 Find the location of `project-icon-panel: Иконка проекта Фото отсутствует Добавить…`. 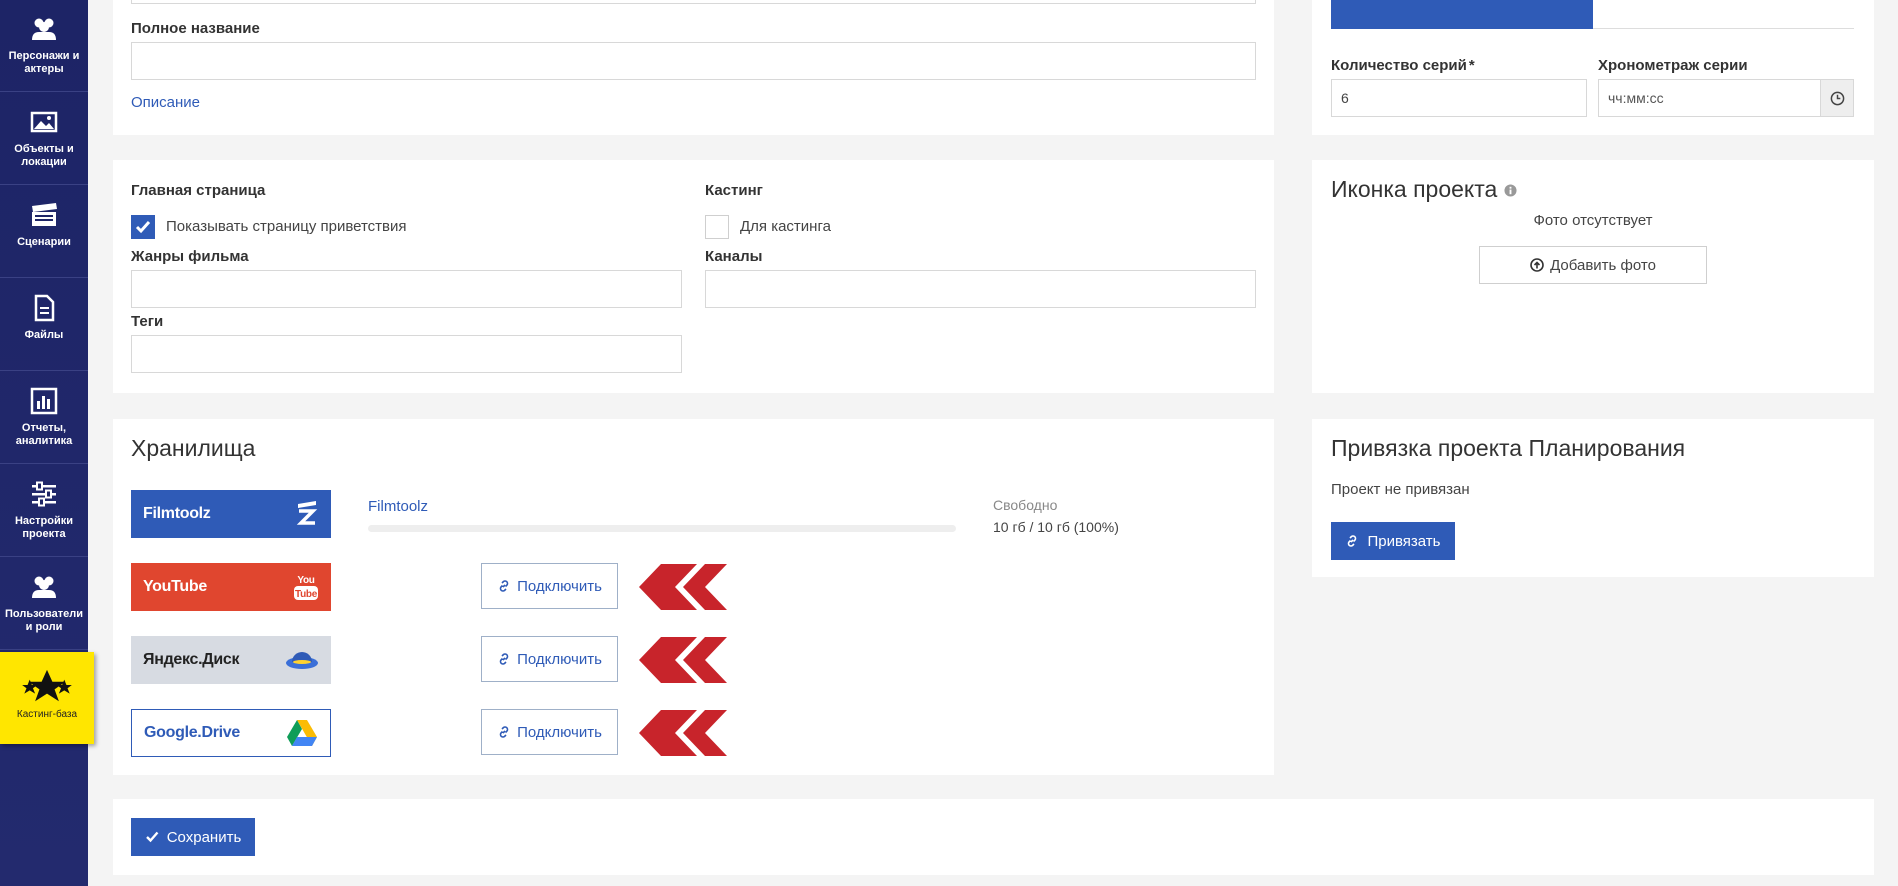

project-icon-panel: Иконка проекта Фото отсутствует Добавить… is located at coordinates (1593, 276).